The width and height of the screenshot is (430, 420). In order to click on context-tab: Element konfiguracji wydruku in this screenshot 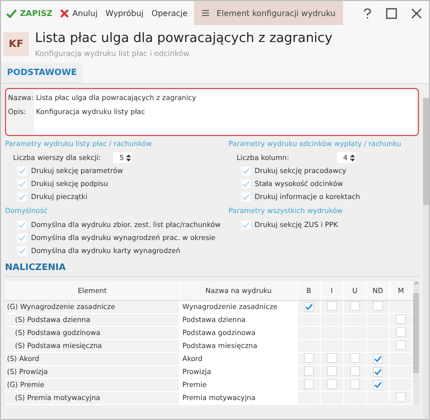, I will do `click(269, 13)`.